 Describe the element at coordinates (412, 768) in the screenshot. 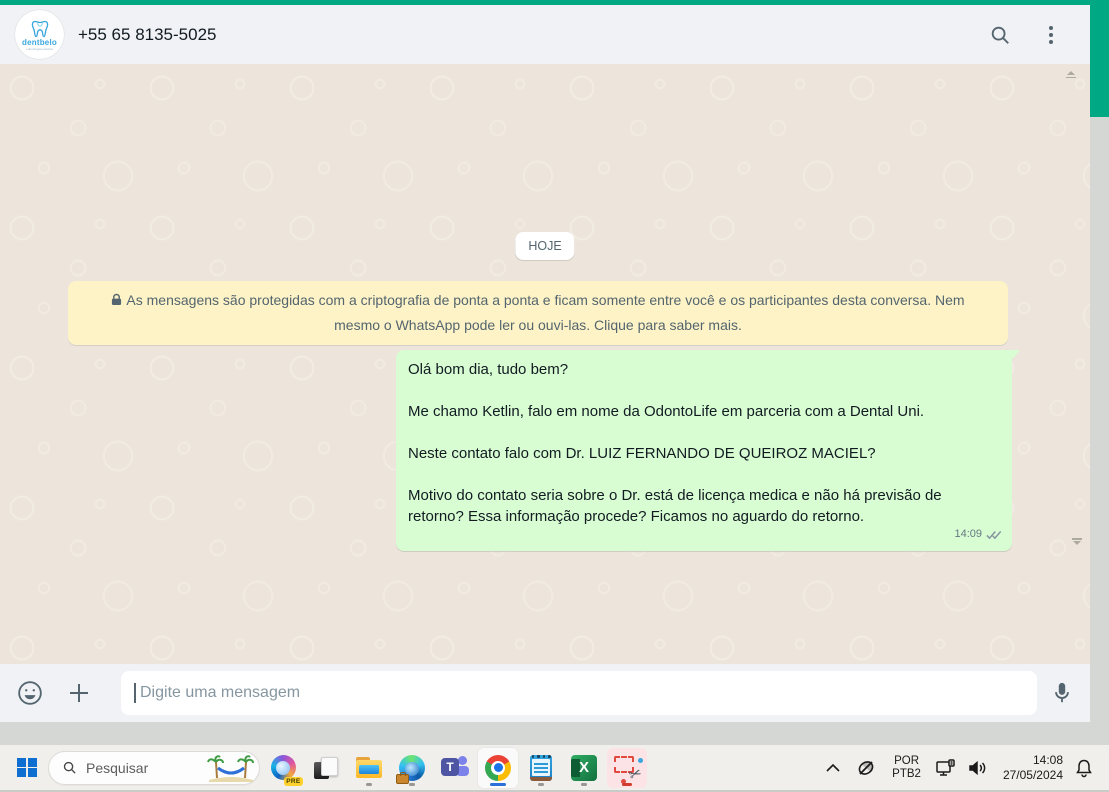

I see `taskbar-icon-edge` at that location.